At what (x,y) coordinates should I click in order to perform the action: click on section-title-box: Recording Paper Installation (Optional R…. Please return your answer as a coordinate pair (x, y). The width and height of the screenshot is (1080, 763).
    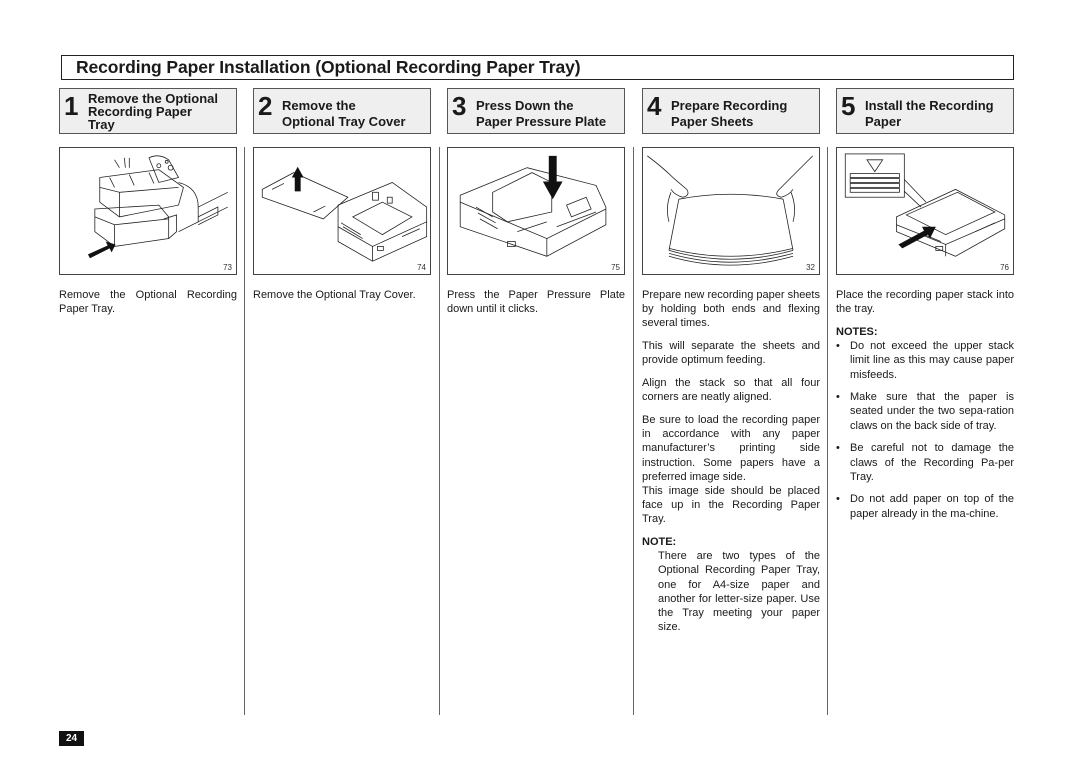
    Looking at the image, I should click on (537, 67).